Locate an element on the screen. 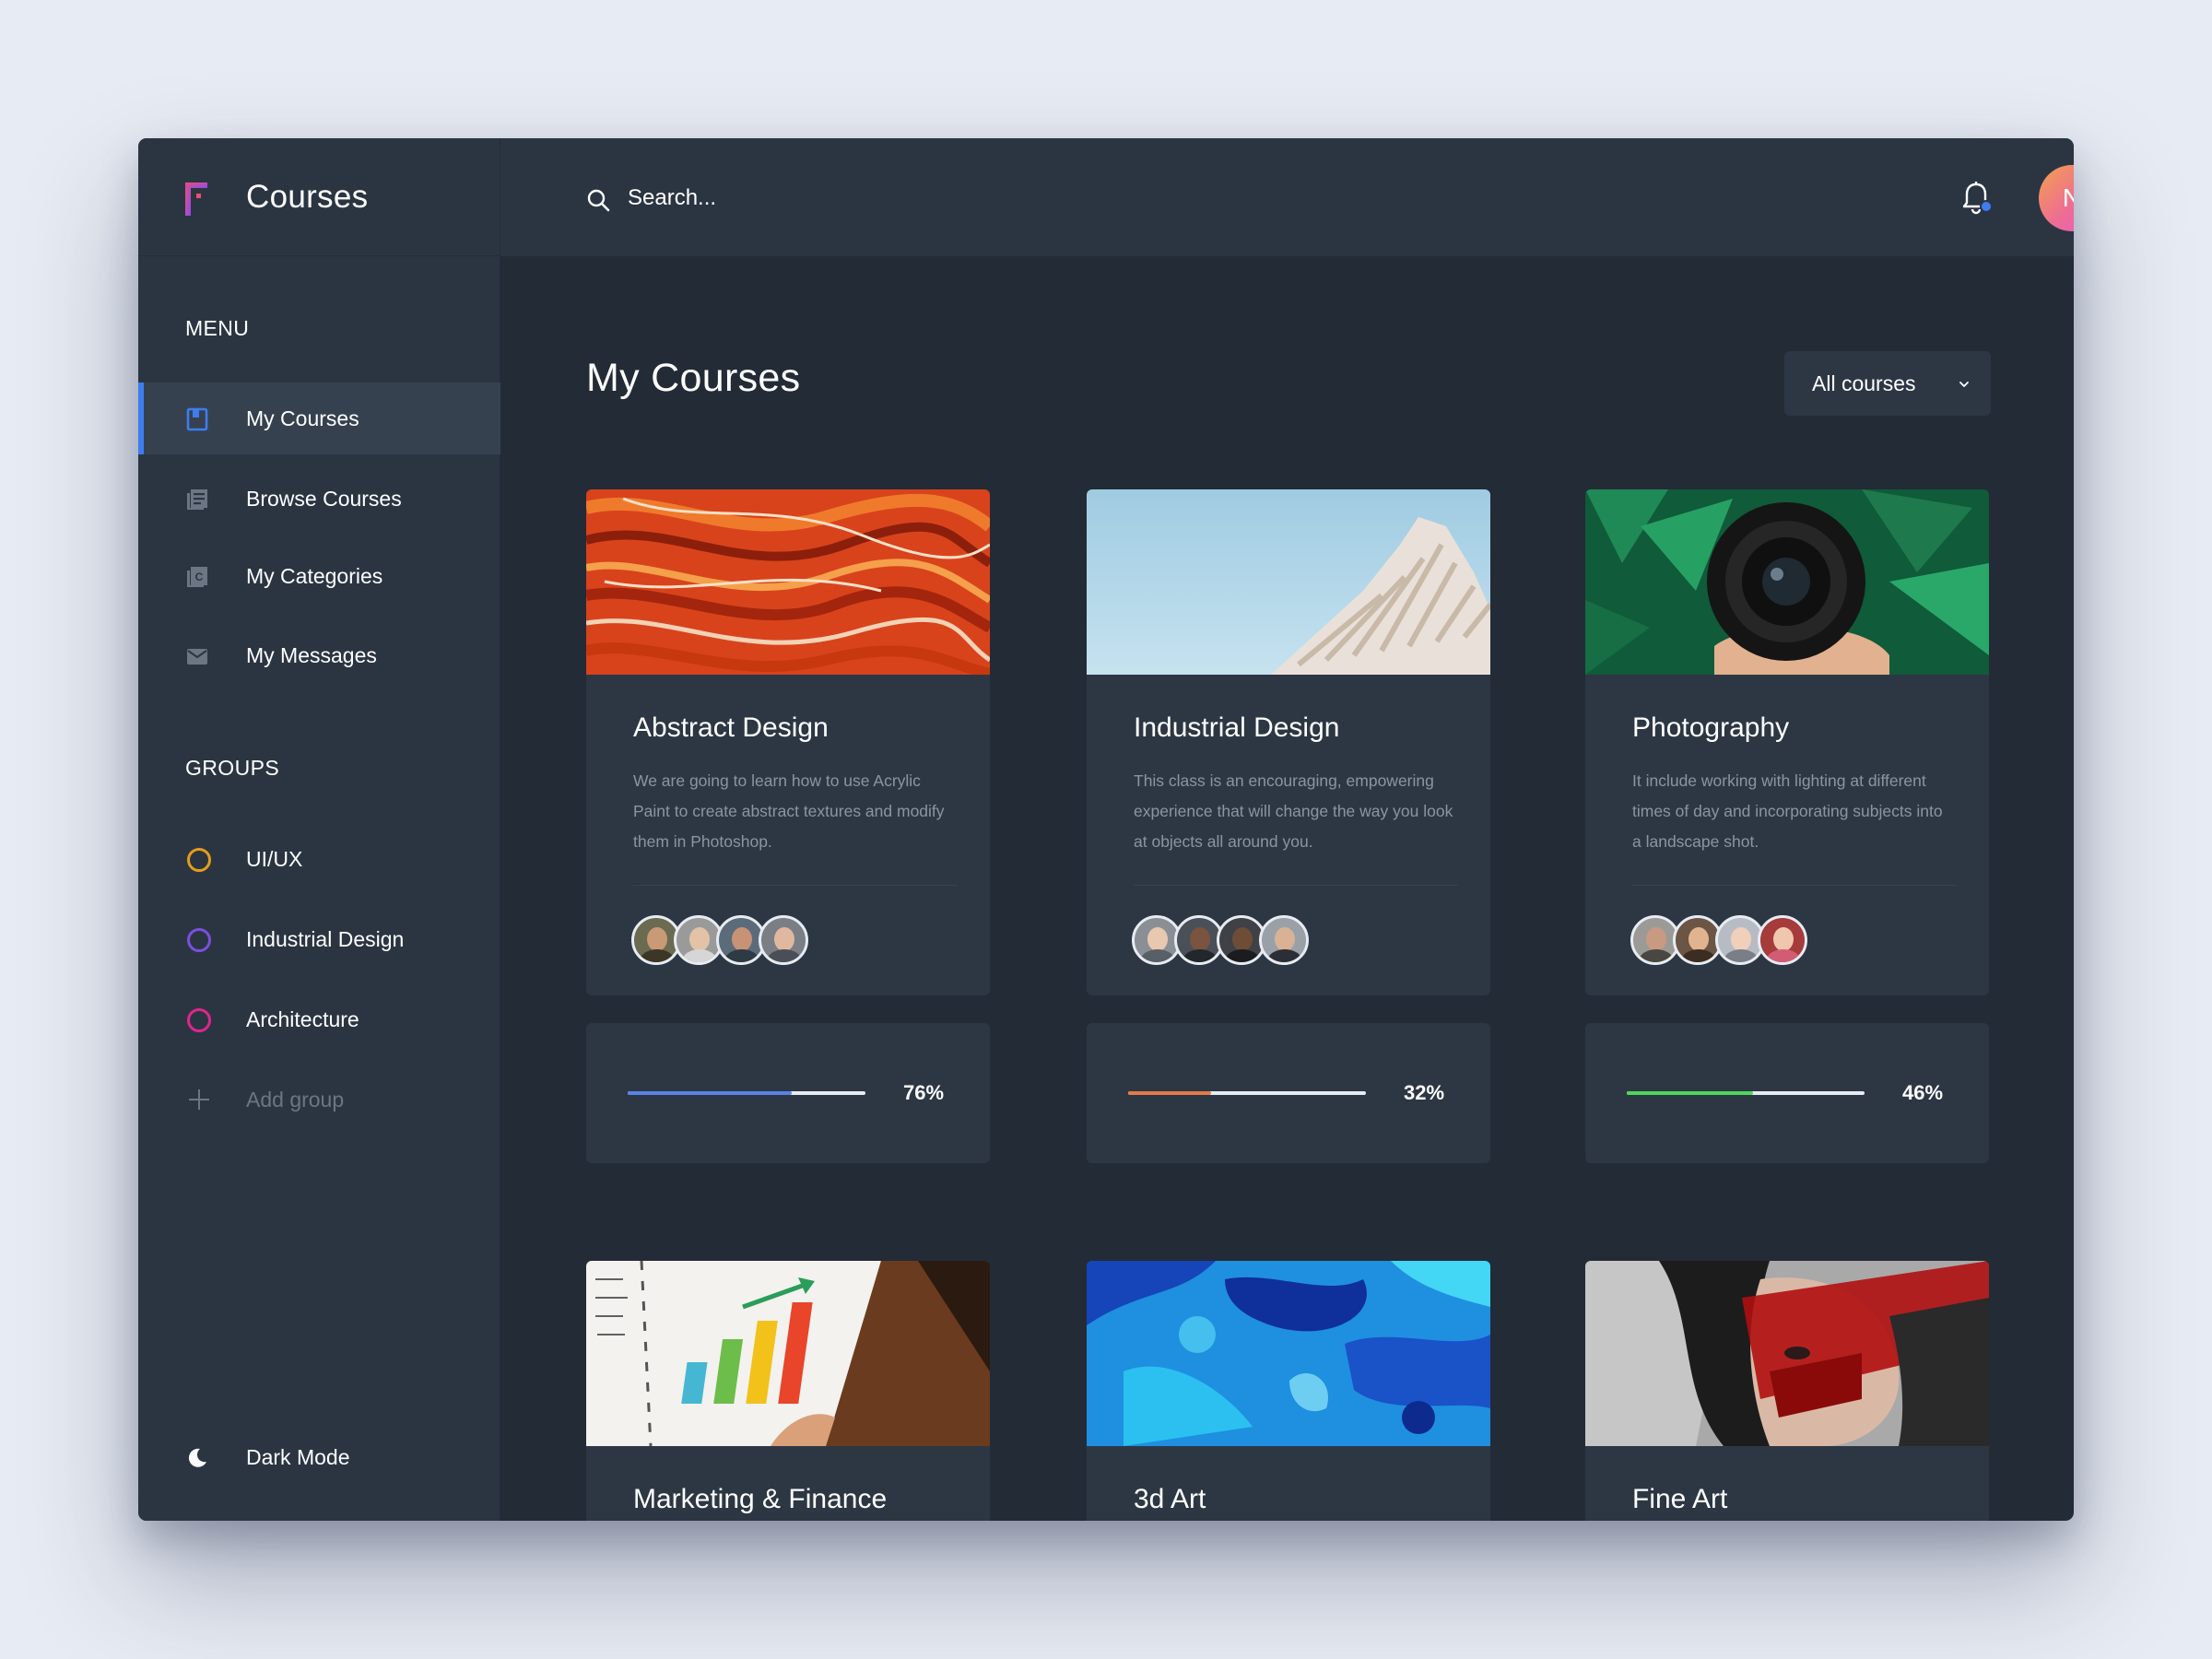  logo-icon is located at coordinates (196, 199).